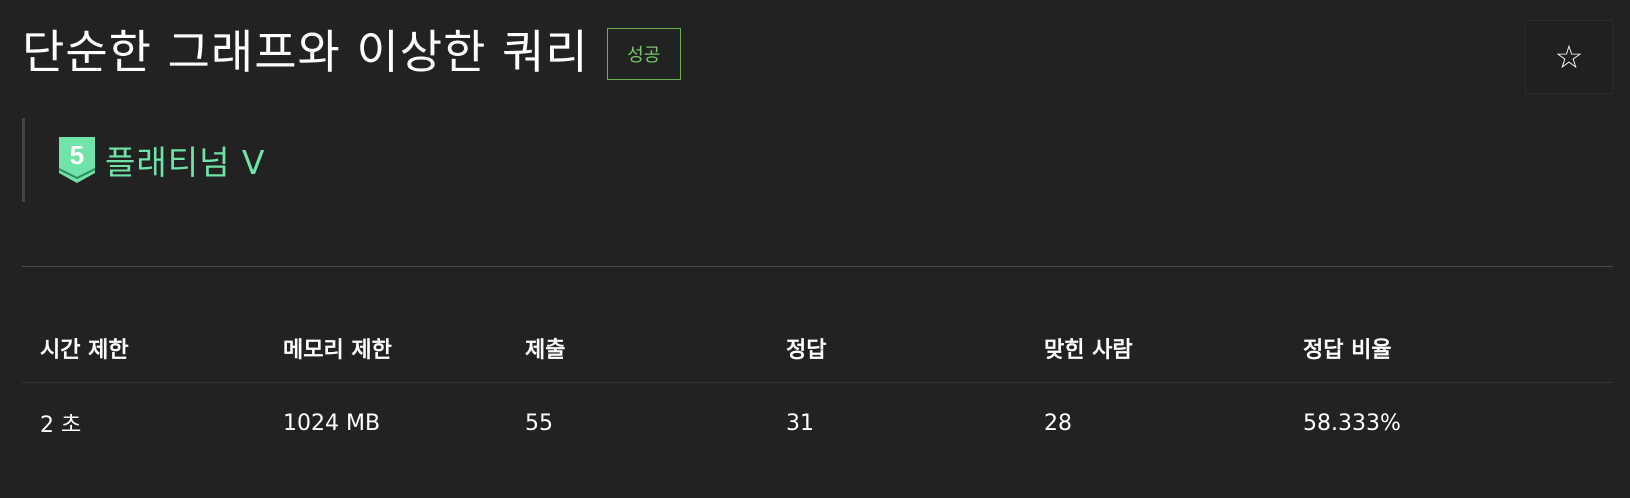 The height and width of the screenshot is (498, 1630). Describe the element at coordinates (800, 423) in the screenshot. I see `accepted-value: 31` at that location.